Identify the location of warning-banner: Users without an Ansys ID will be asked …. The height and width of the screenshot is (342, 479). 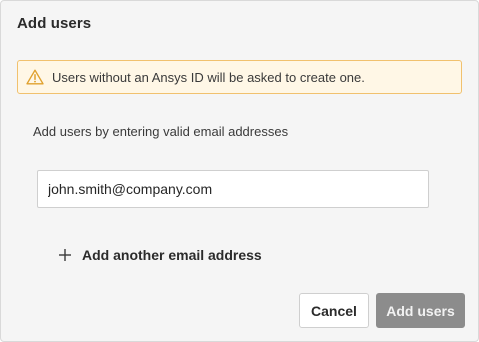
(239, 77).